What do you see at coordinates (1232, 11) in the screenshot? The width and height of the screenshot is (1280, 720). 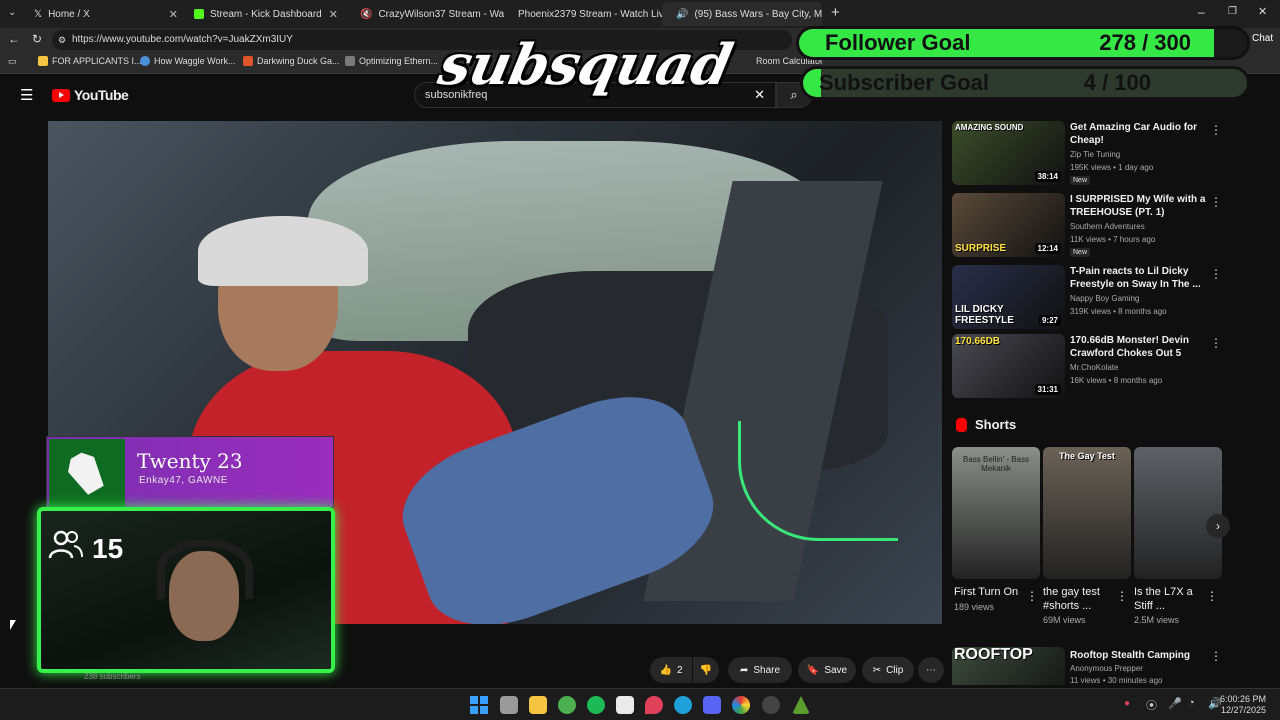 I see `restore-window-icon: ❐` at bounding box center [1232, 11].